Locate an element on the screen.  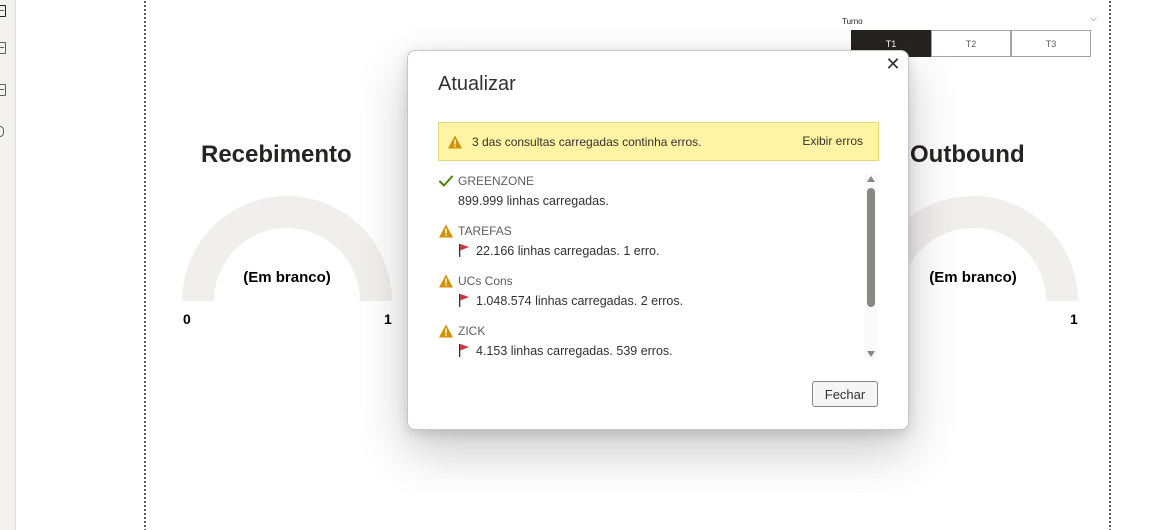
query-detail: 22.166 linhas carregadas. 1 erro. is located at coordinates (568, 251).